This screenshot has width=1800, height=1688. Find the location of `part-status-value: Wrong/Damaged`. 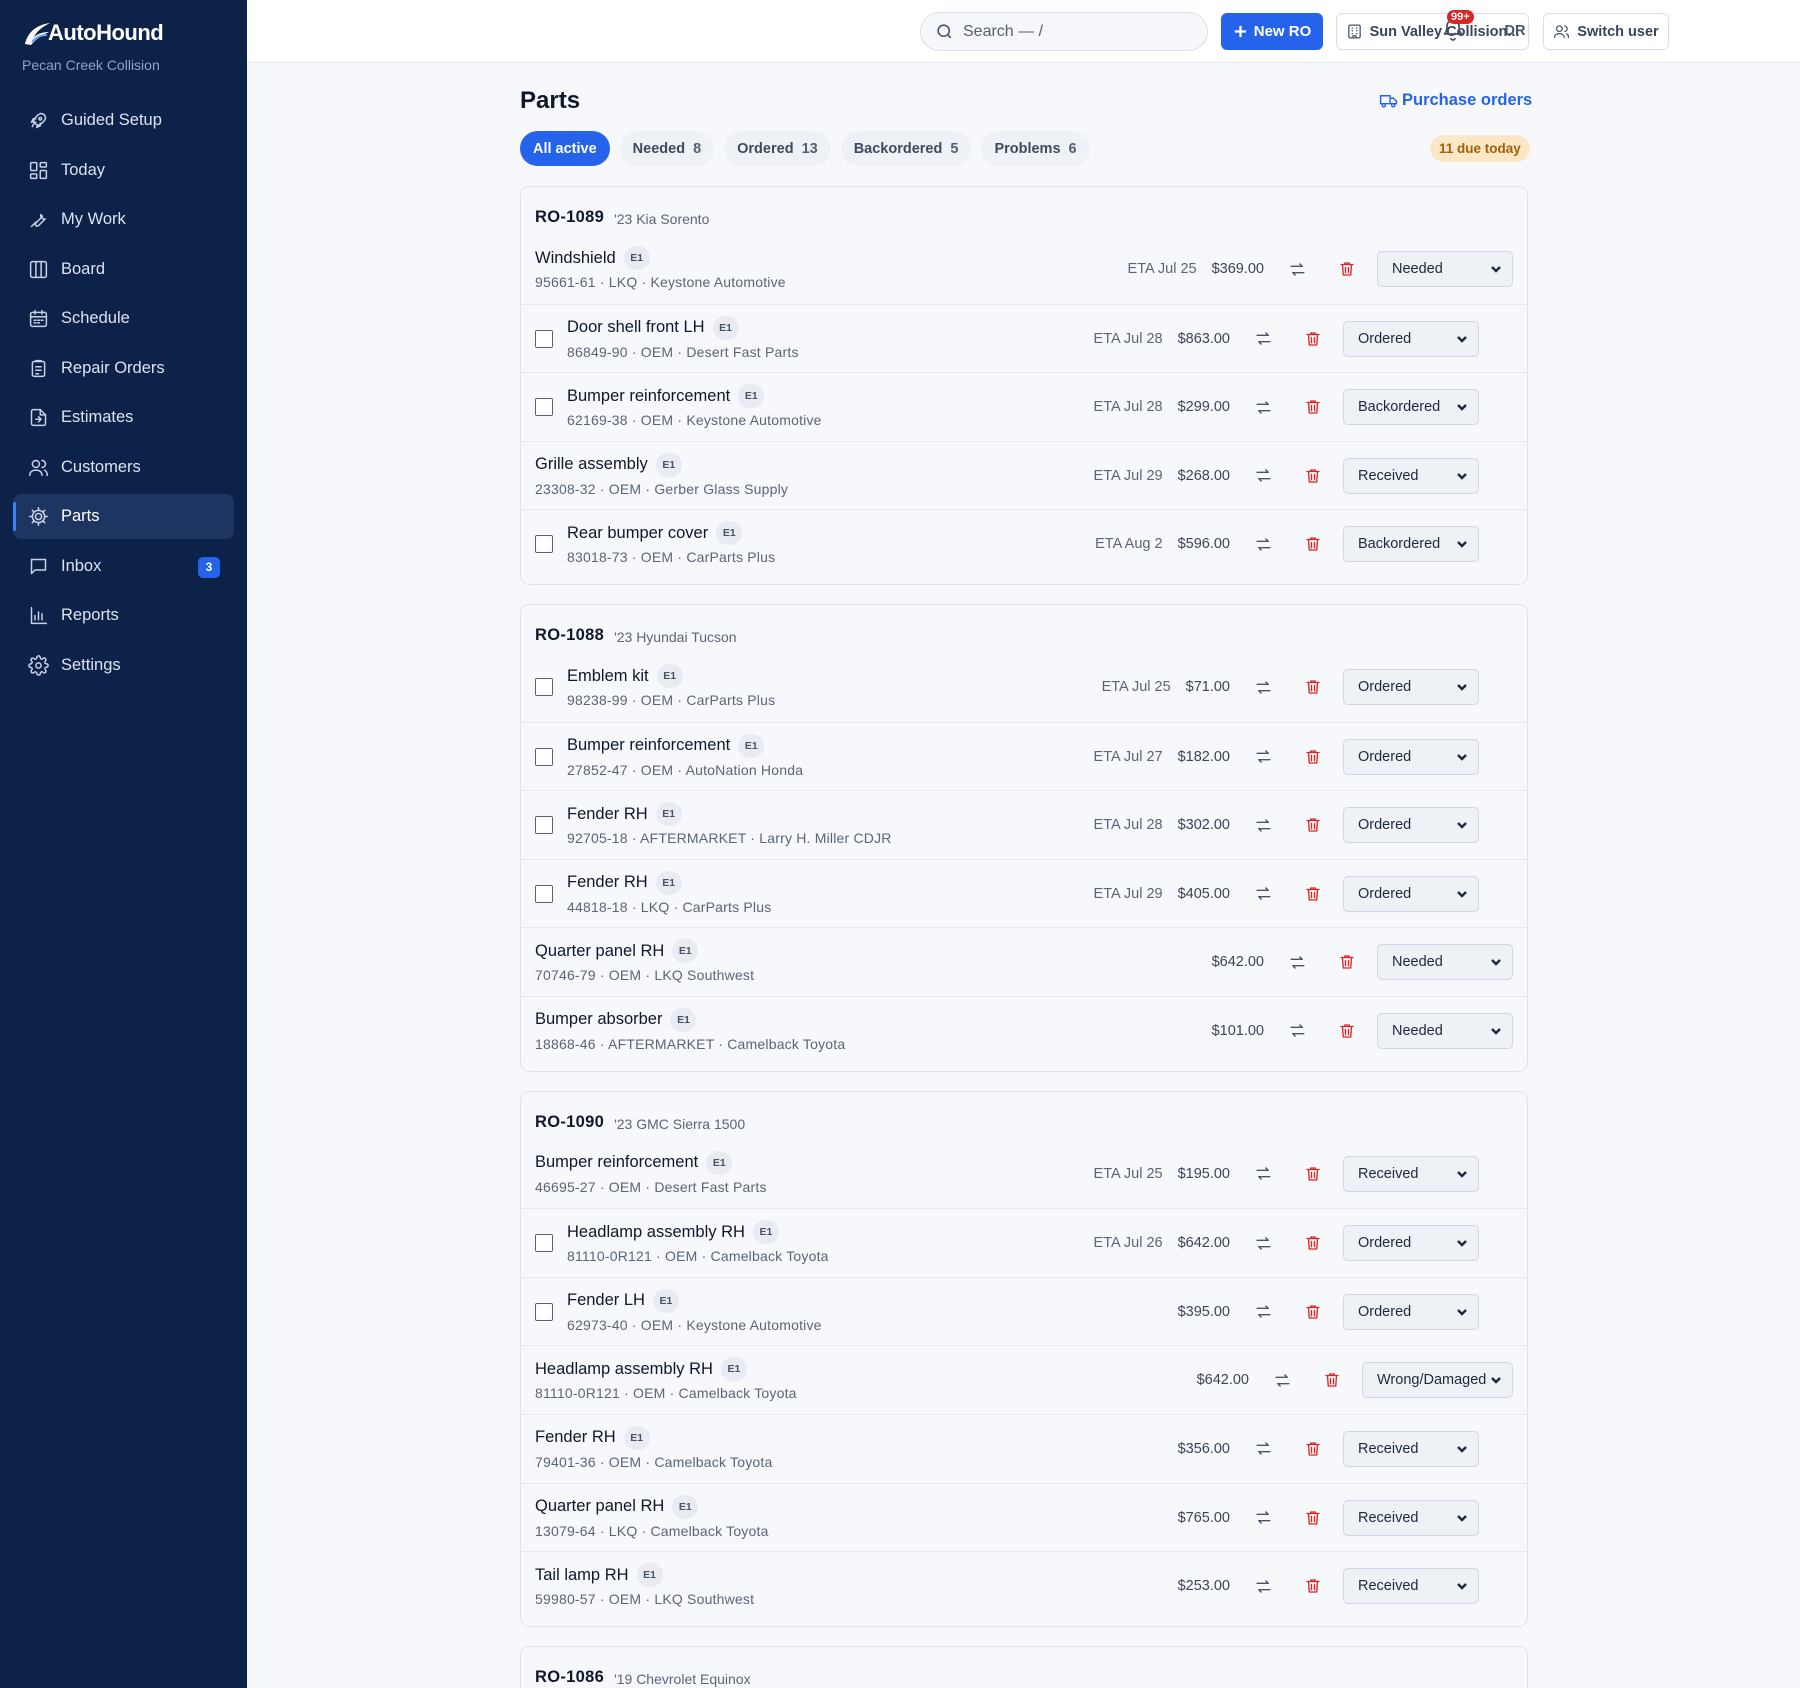

part-status-value: Wrong/Damaged is located at coordinates (1432, 1380).